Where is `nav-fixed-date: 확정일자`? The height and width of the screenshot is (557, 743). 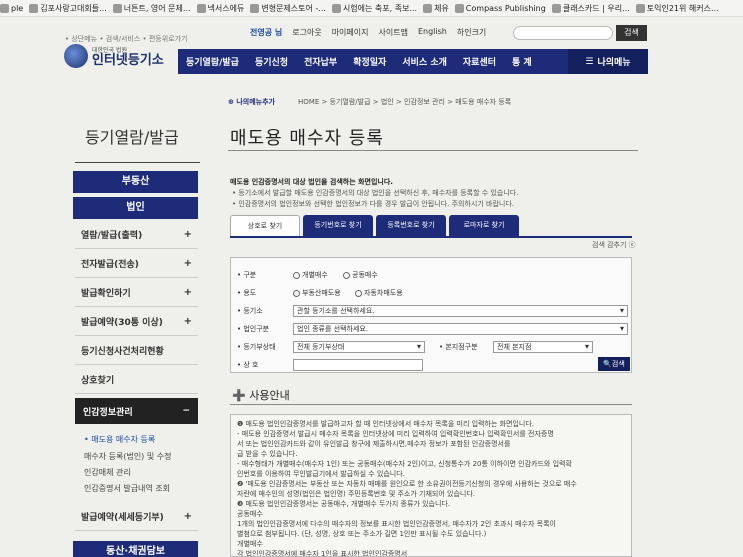 nav-fixed-date: 확정일자 is located at coordinates (369, 61).